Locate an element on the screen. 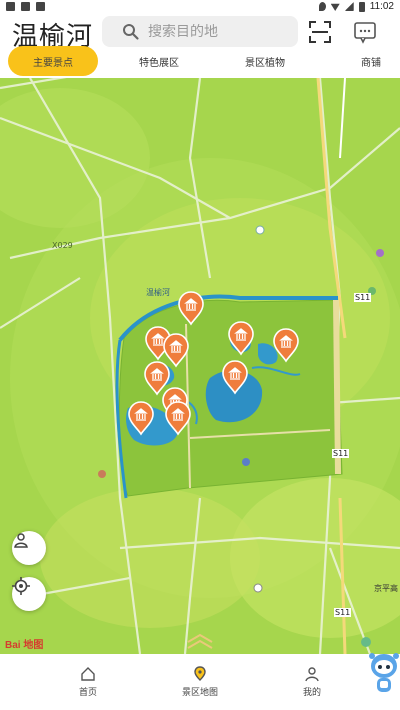 This screenshot has width=400, height=710. assistant-mascot is located at coordinates (384, 673).